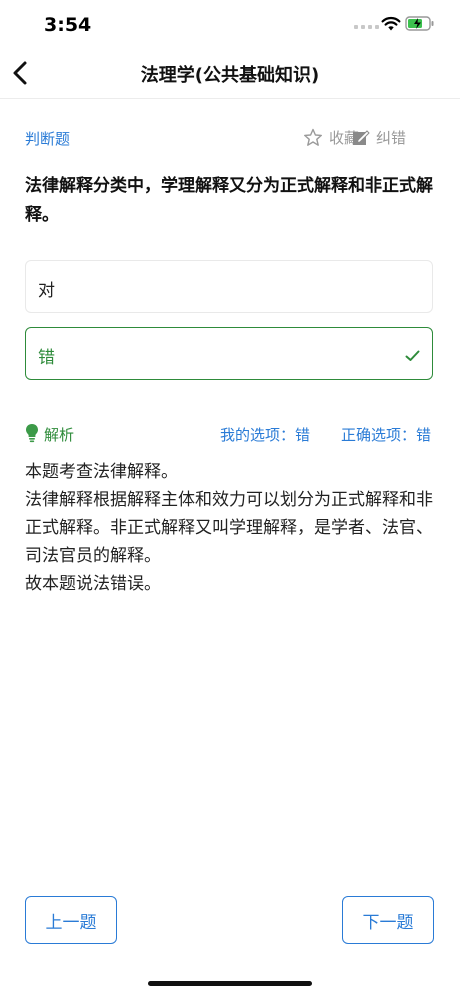 The width and height of the screenshot is (460, 996). Describe the element at coordinates (230, 25) in the screenshot. I see `status-bar: 3:54` at that location.